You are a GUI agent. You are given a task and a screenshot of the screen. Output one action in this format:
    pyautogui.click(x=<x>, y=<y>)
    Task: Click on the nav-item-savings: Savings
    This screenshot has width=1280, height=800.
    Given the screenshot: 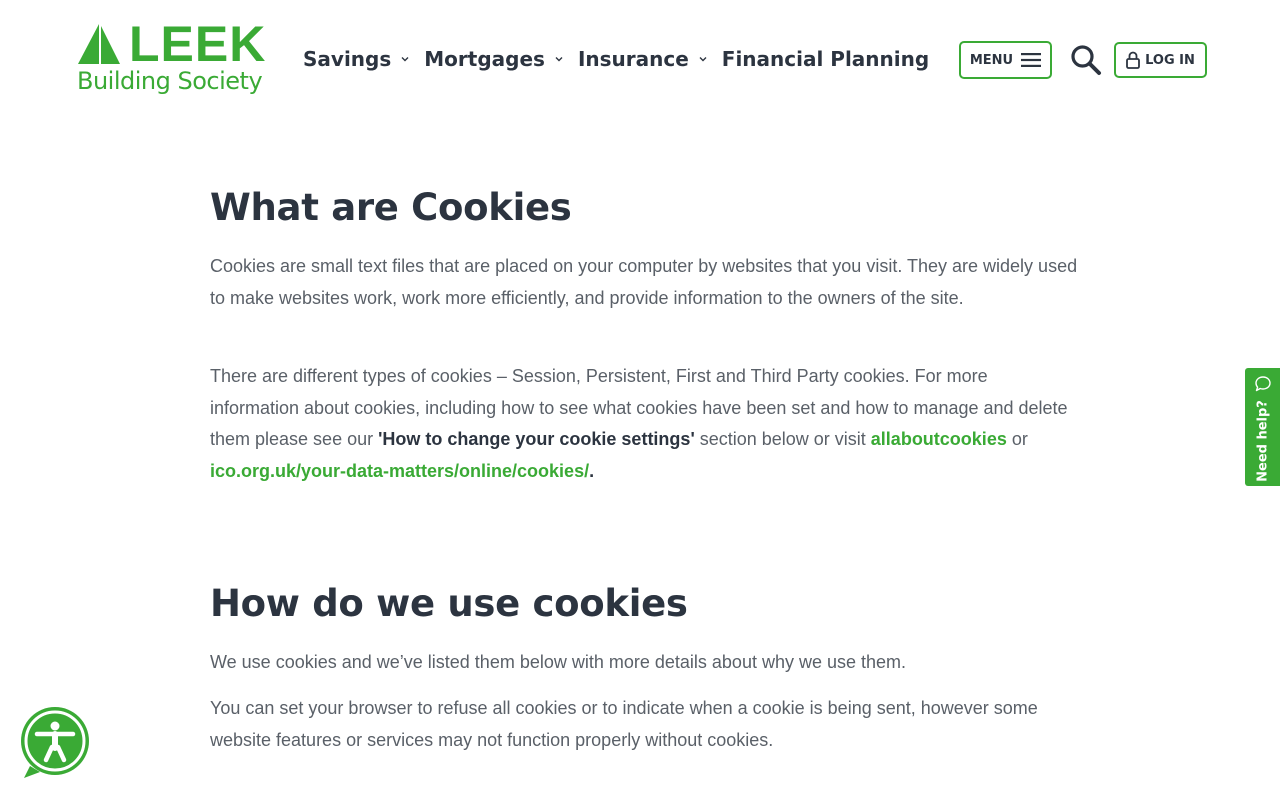 What is the action you would take?
    pyautogui.click(x=356, y=59)
    